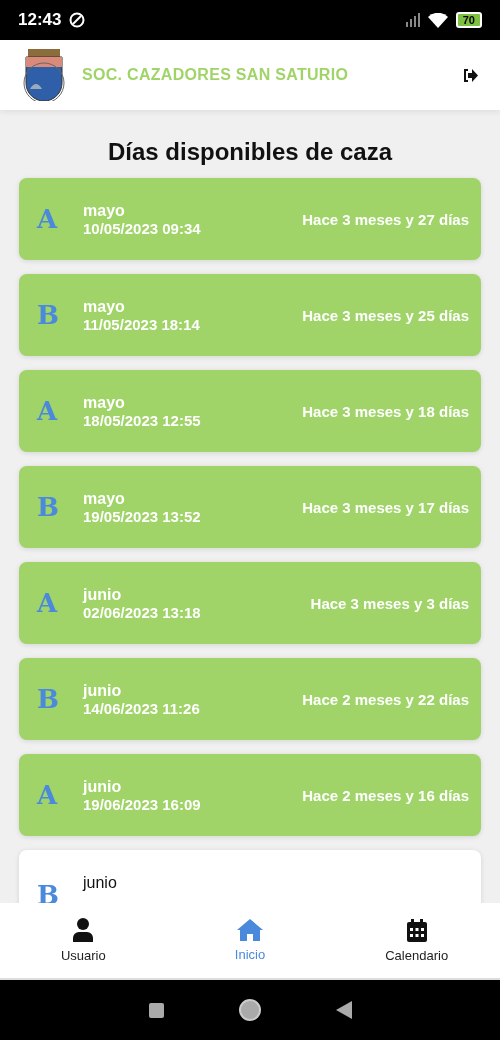 This screenshot has height=1040, width=500. Describe the element at coordinates (40, 20) in the screenshot. I see `clock: 12:43` at that location.